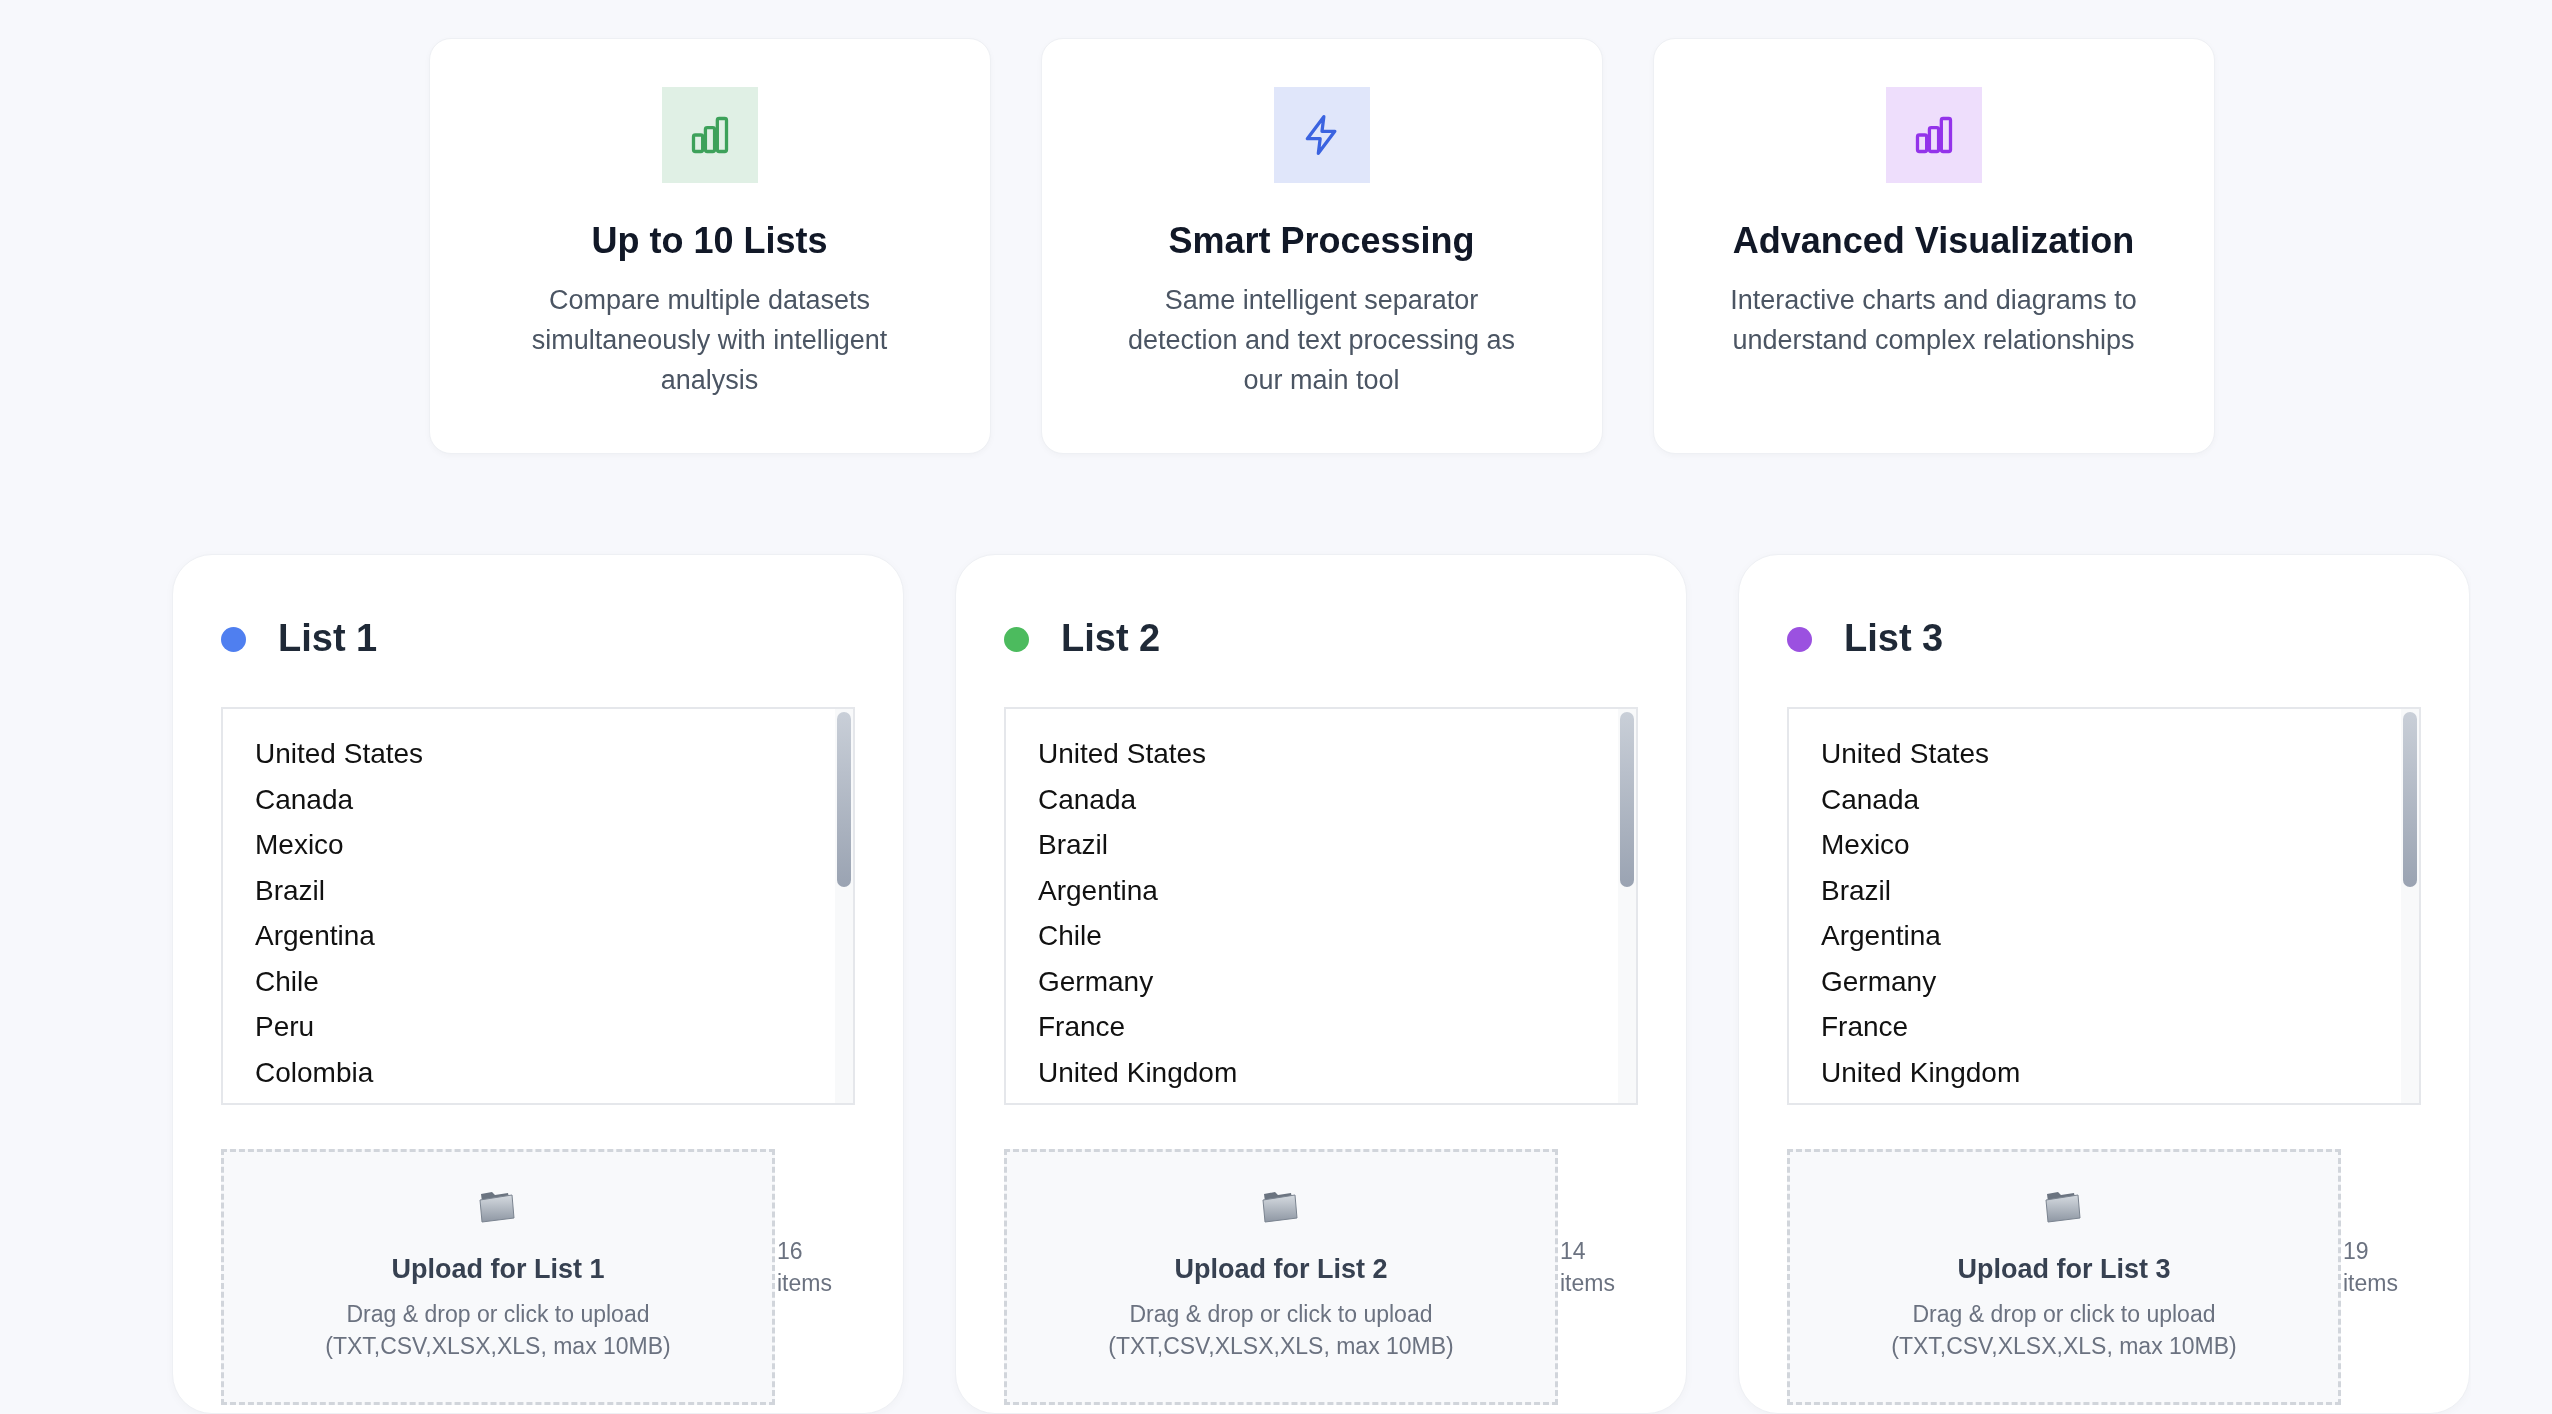 This screenshot has width=2552, height=1414. I want to click on list-input: United States Canada Brazil Argentina Chile Germany France United Kingdom, so click(1321, 906).